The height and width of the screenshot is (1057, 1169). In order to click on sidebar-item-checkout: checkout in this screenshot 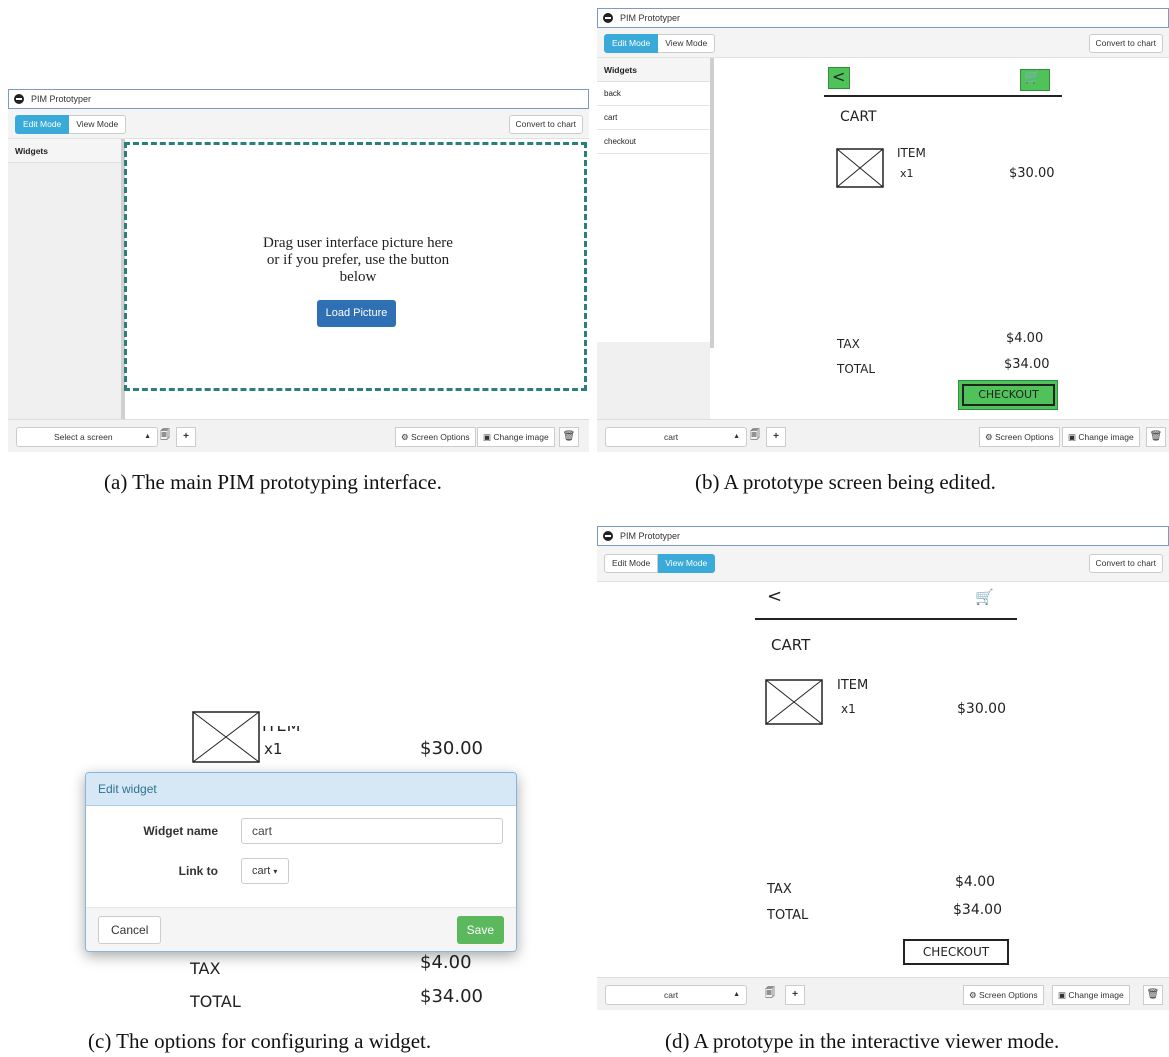, I will do `click(653, 142)`.